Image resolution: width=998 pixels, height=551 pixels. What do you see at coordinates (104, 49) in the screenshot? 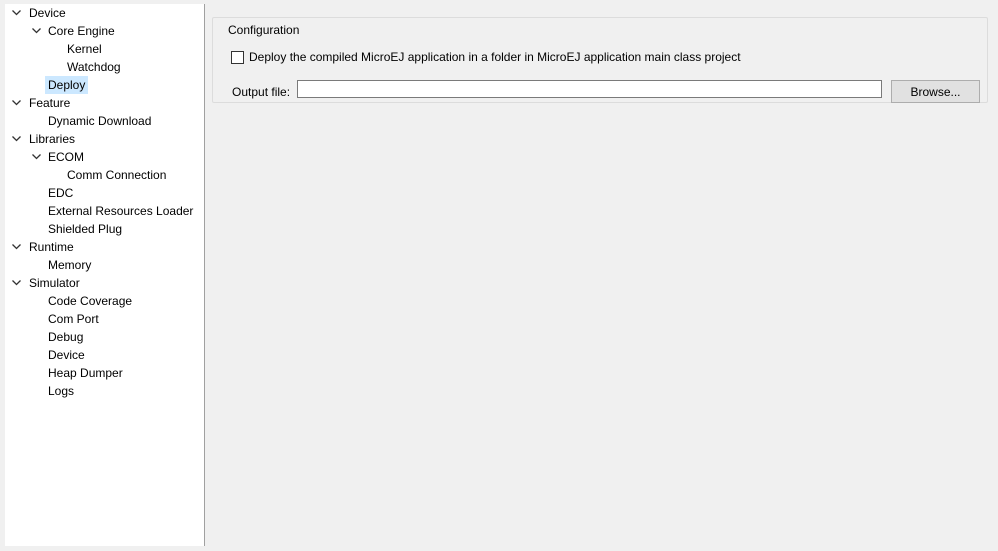
I see `tree-item-kernel: Kernel` at bounding box center [104, 49].